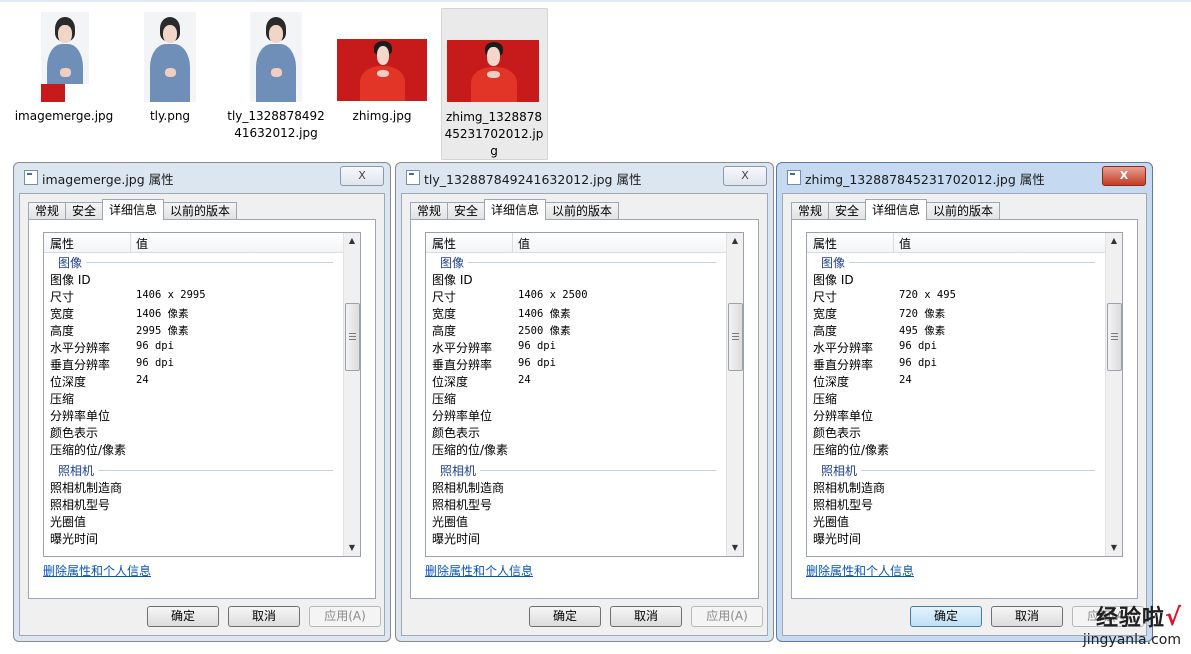  I want to click on dialog-titlebar: zhimg_132887845231702012.jpg 属性 X, so click(964, 176).